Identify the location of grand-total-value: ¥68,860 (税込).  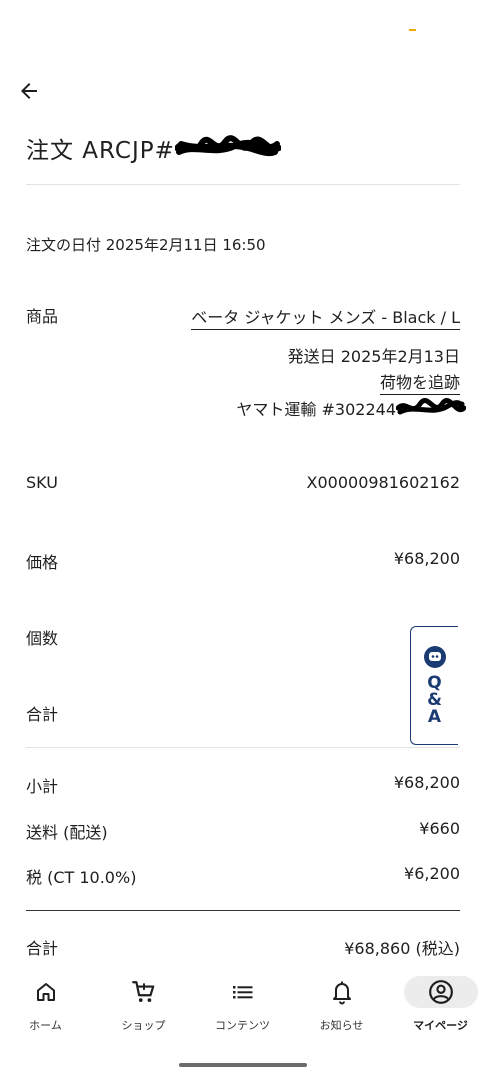
(402, 948).